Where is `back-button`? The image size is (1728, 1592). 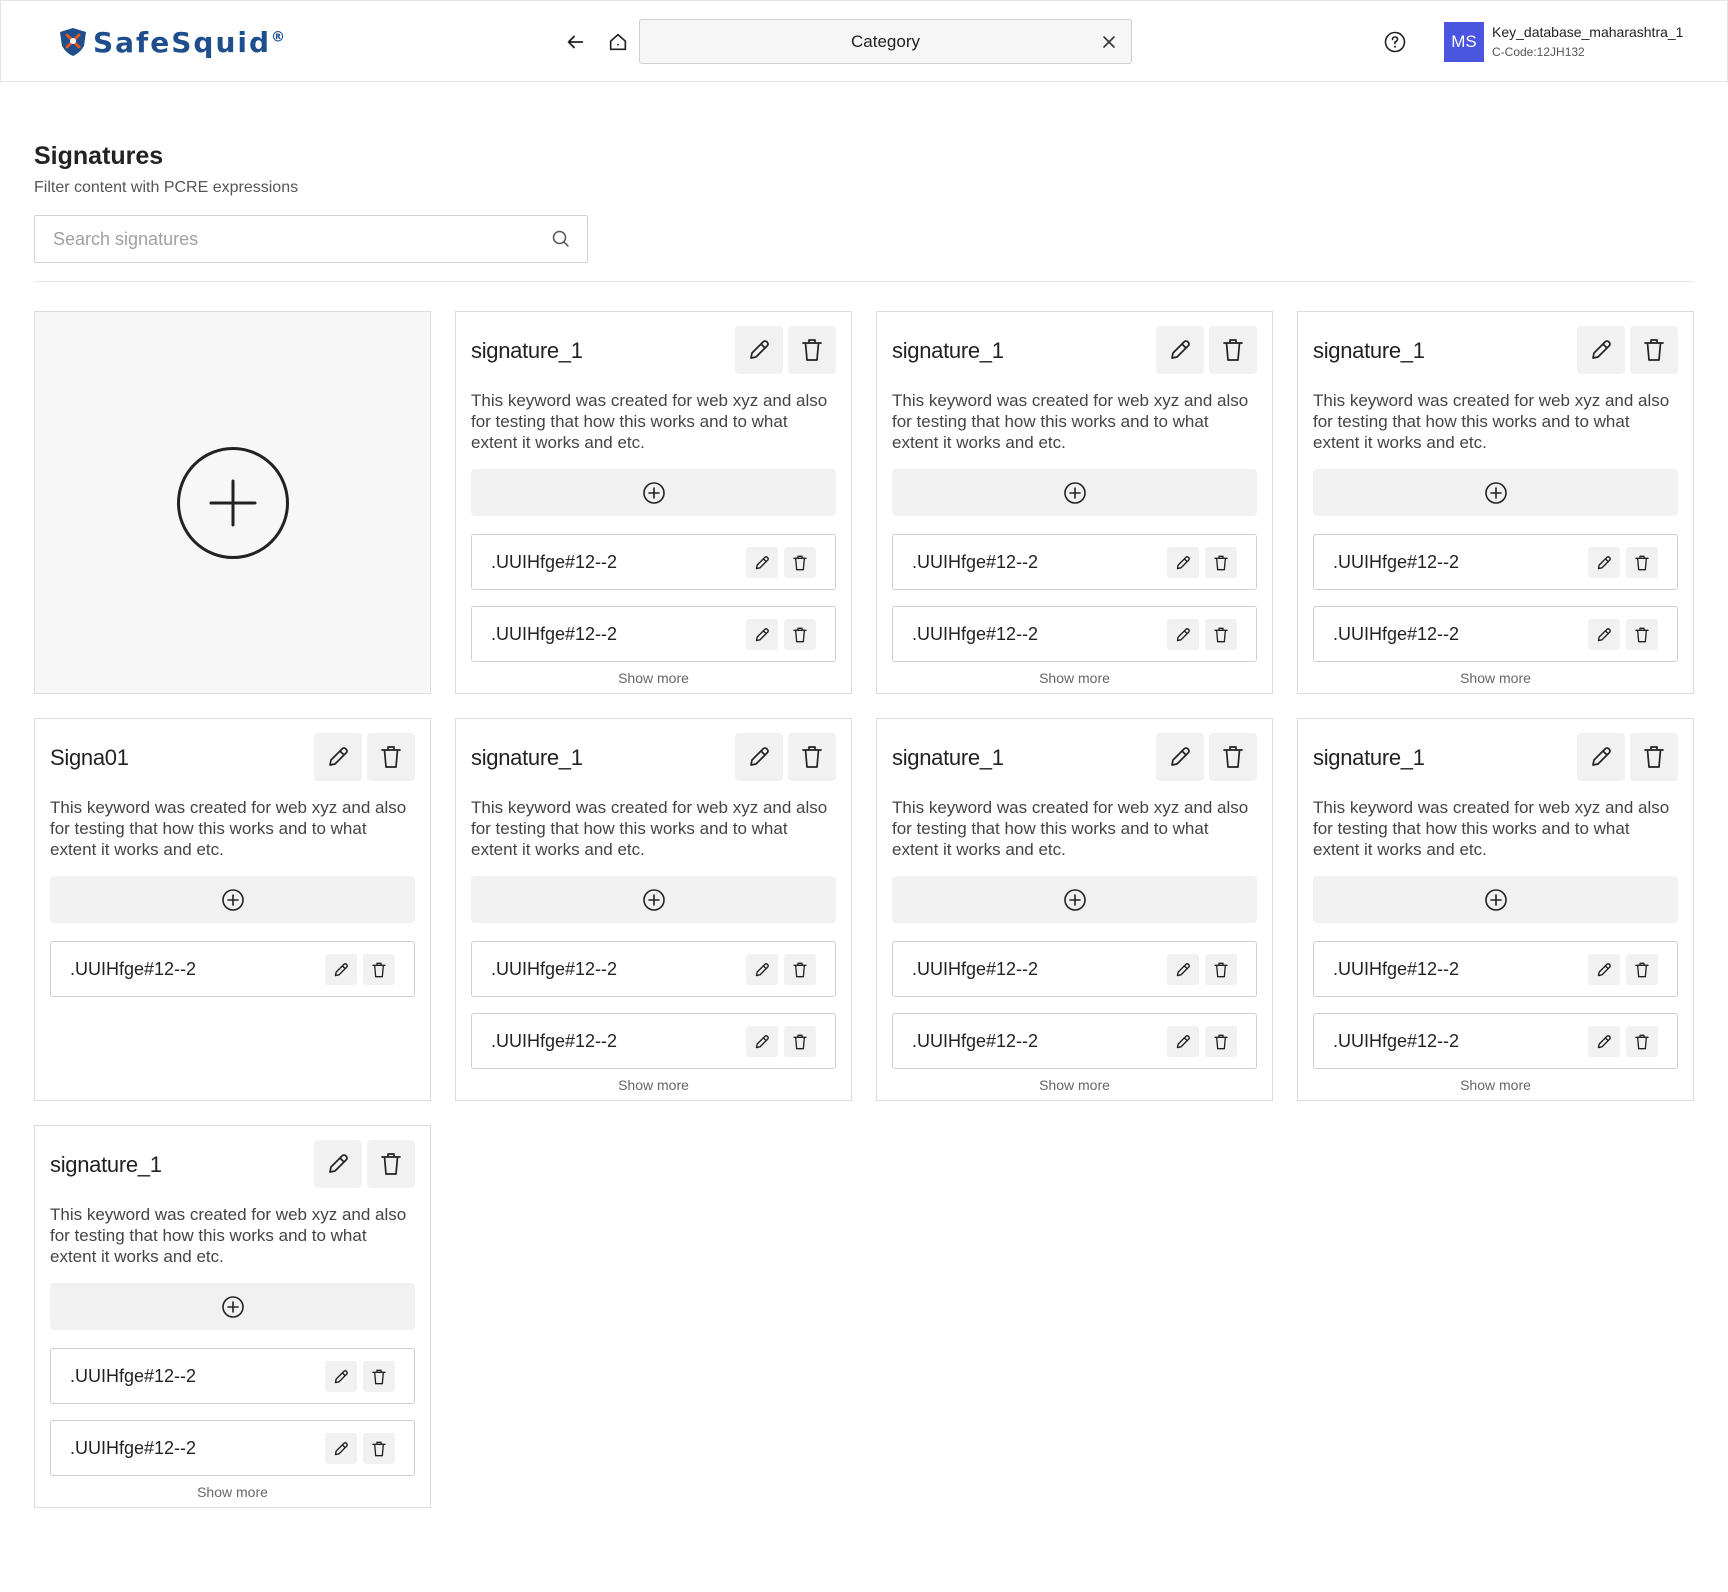
back-button is located at coordinates (575, 42).